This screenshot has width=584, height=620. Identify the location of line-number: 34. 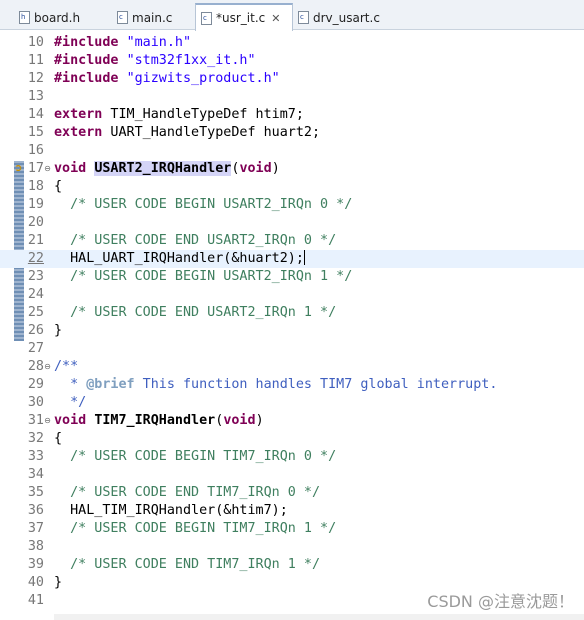
(35, 474).